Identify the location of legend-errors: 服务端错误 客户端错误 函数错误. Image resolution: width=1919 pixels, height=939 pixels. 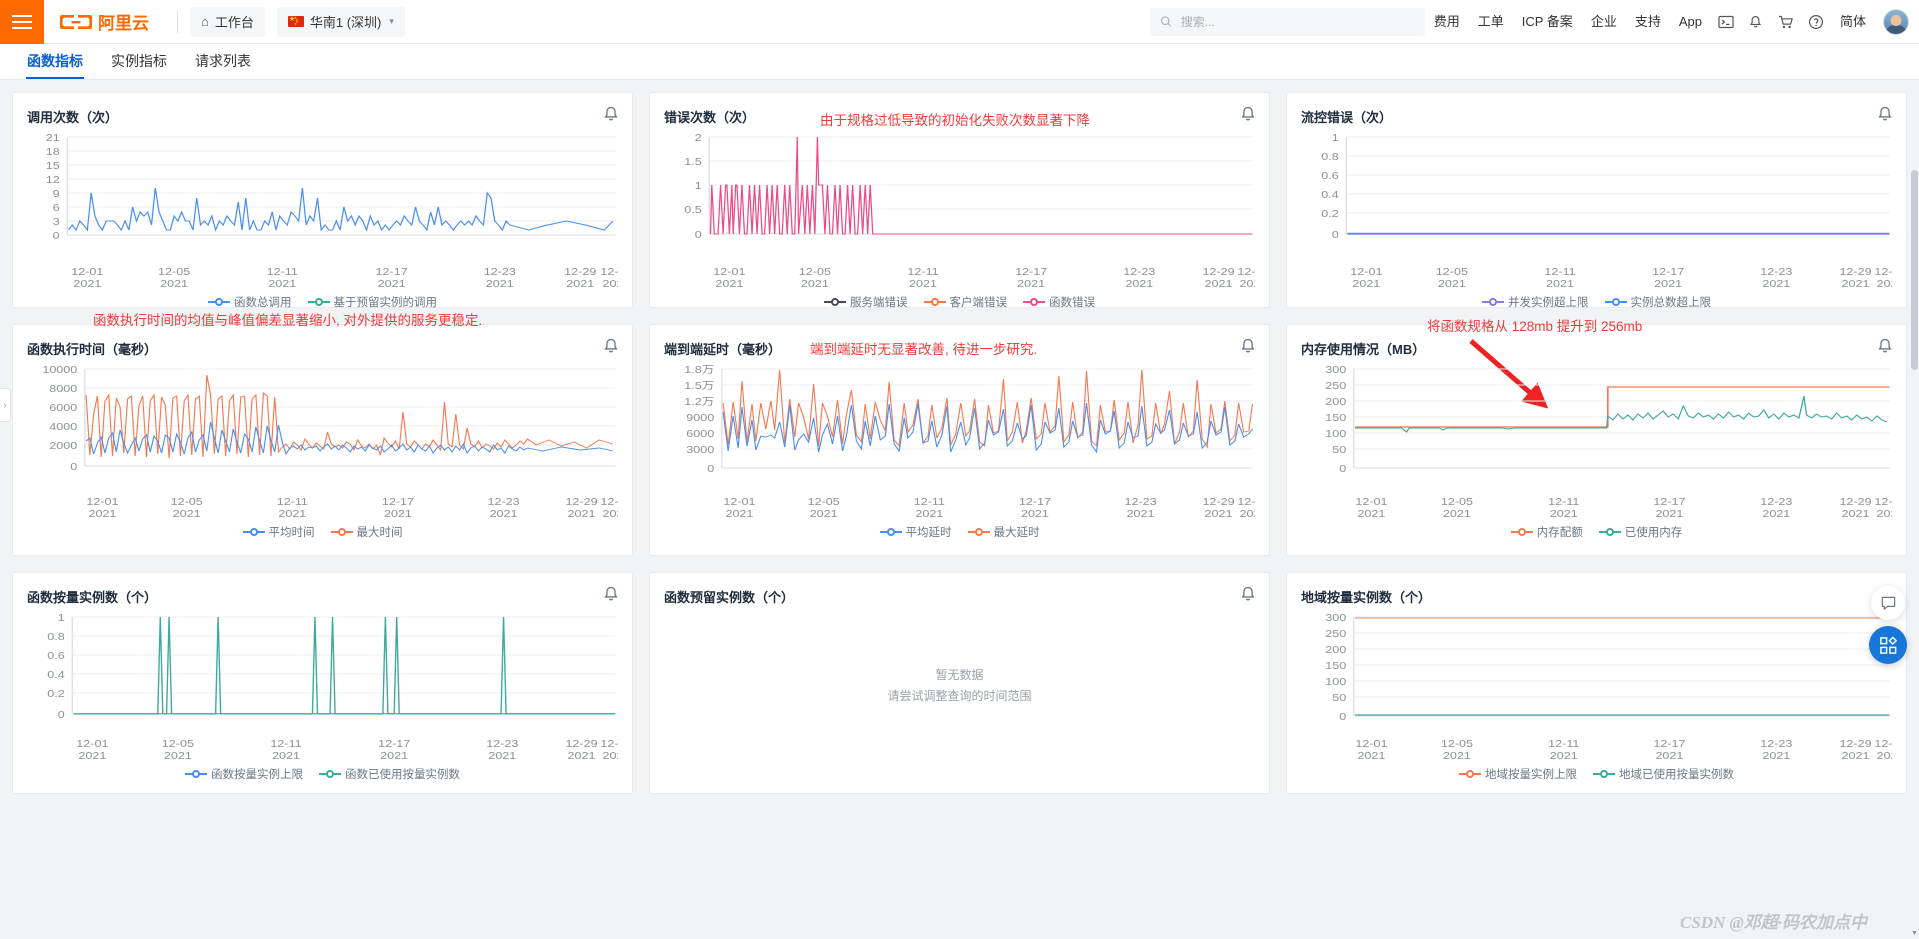
(959, 302).